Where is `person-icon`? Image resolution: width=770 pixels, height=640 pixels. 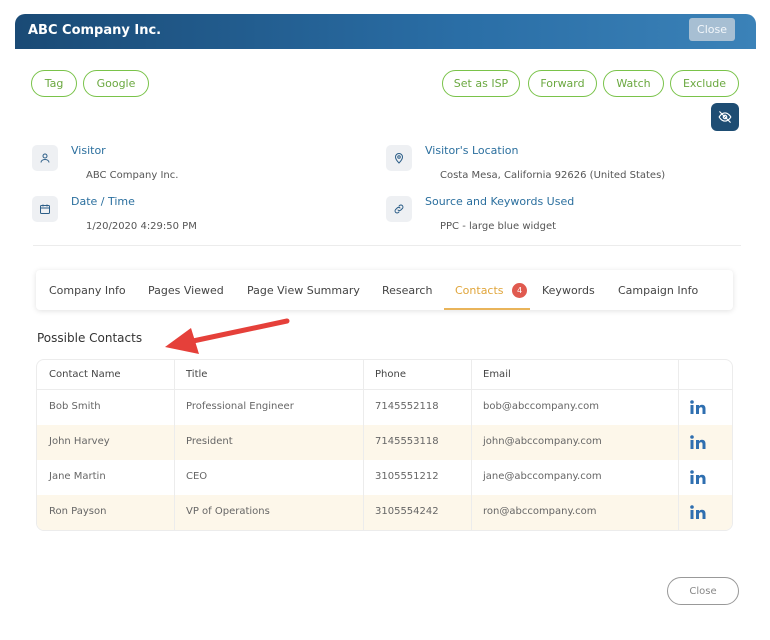 person-icon is located at coordinates (45, 158).